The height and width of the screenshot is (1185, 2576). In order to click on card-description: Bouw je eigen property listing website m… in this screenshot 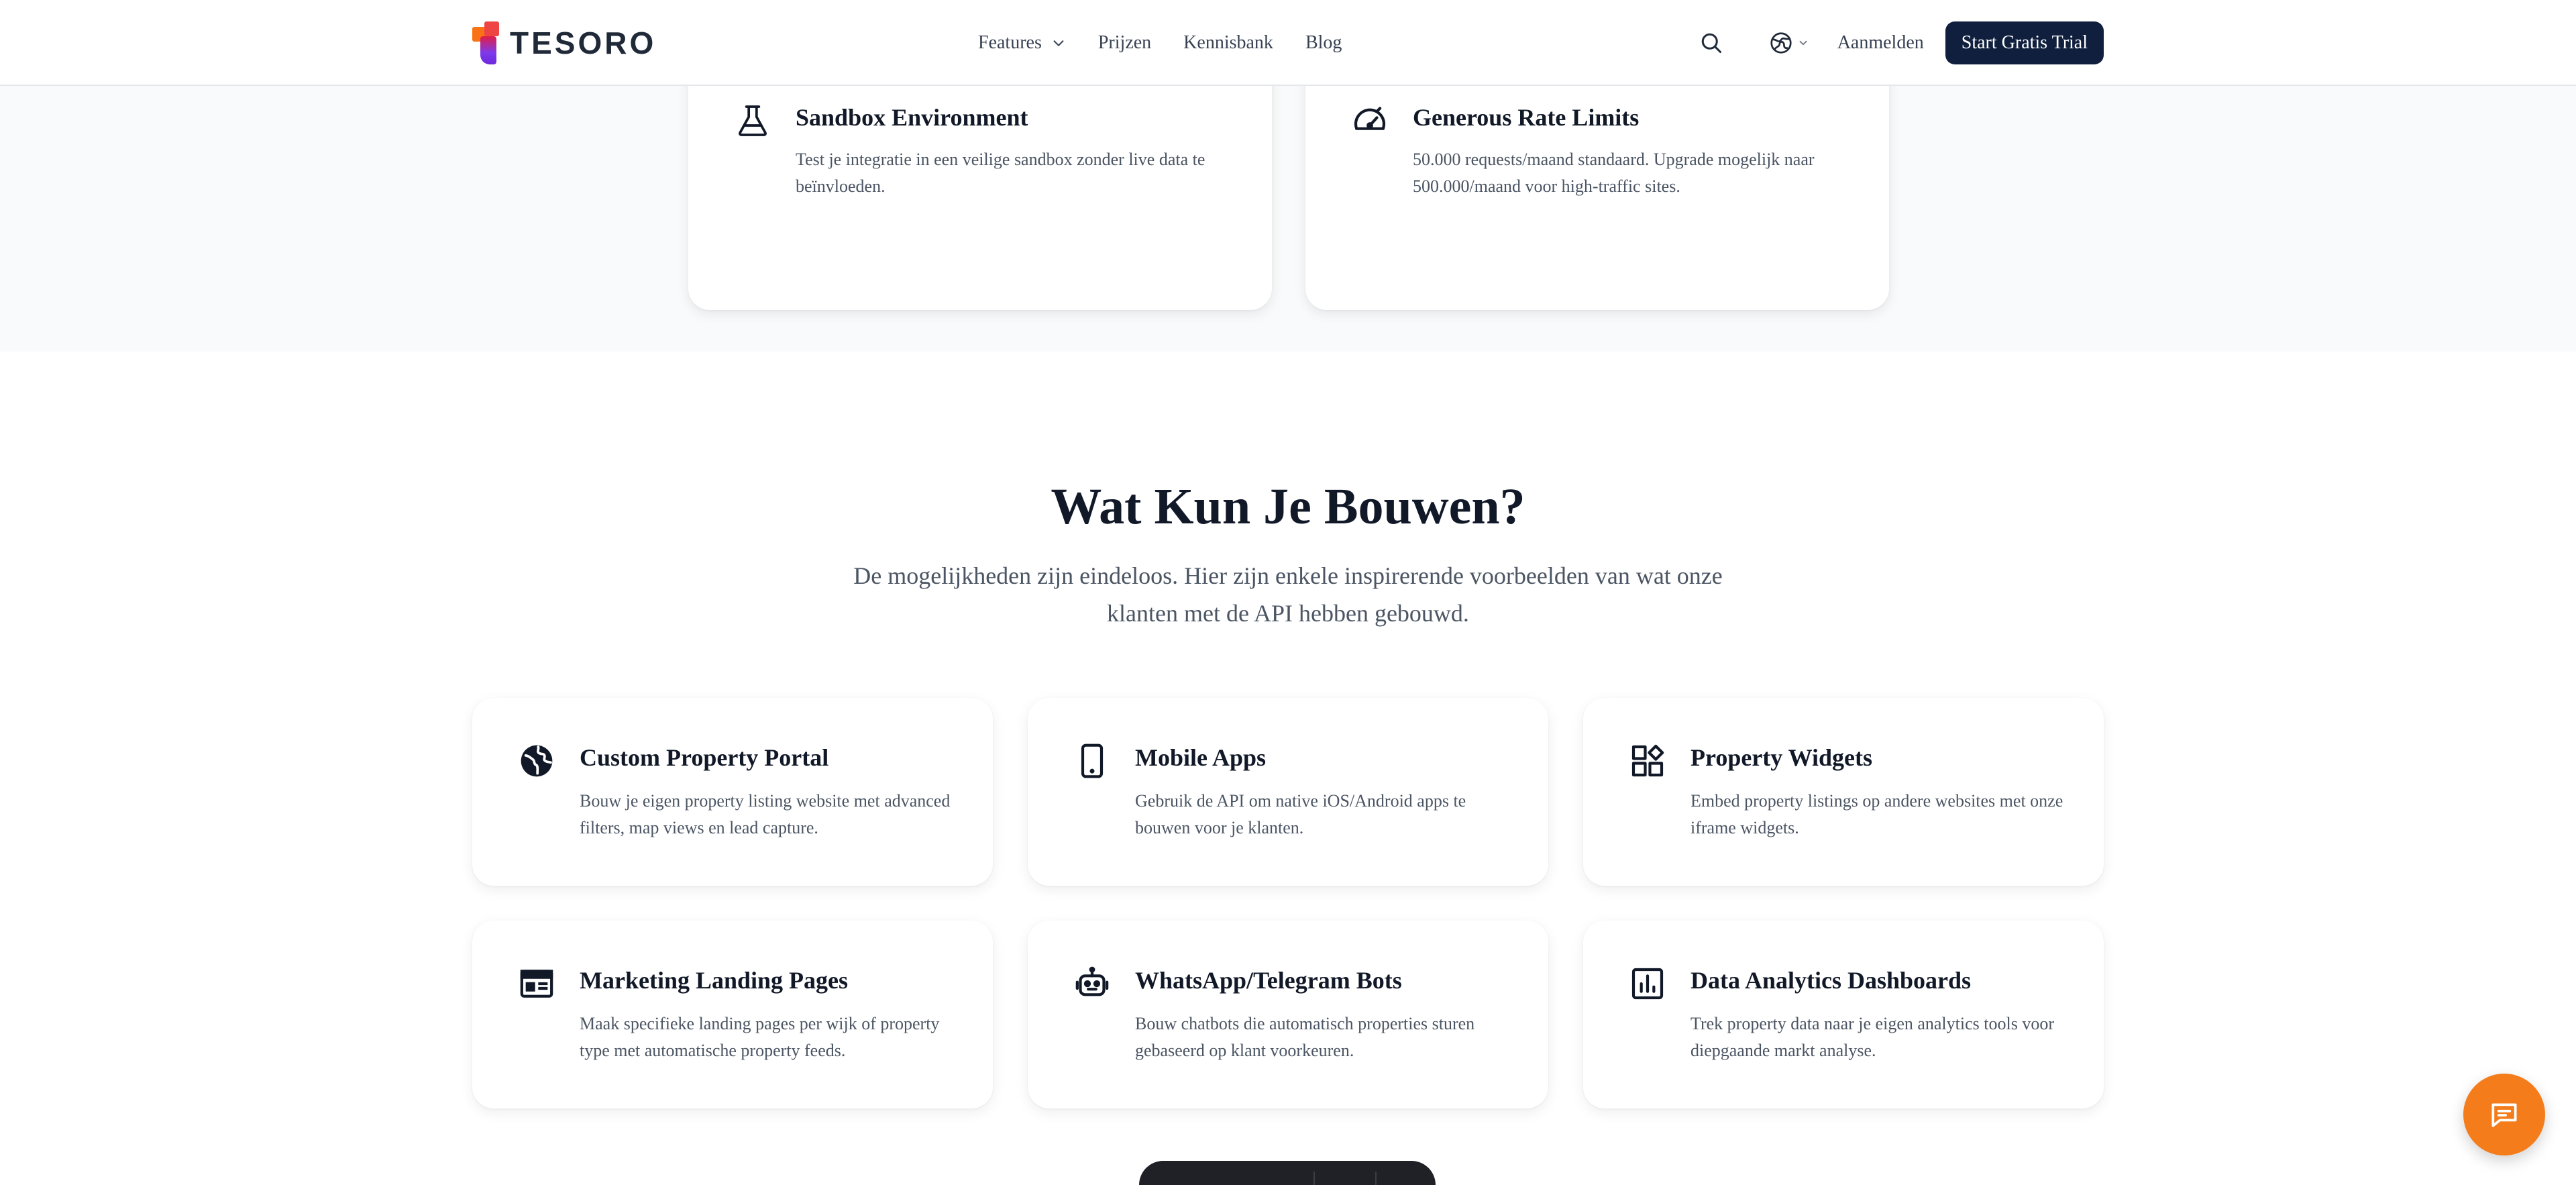, I will do `click(765, 814)`.